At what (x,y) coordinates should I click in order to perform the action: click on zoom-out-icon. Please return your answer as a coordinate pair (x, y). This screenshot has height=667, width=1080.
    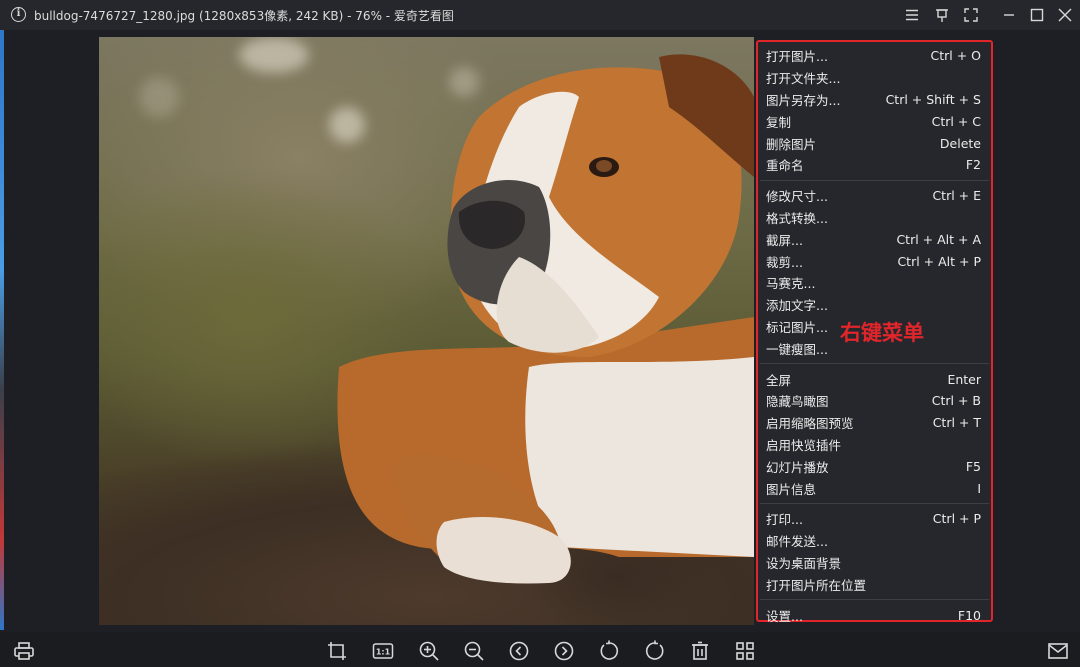
    Looking at the image, I should click on (474, 651).